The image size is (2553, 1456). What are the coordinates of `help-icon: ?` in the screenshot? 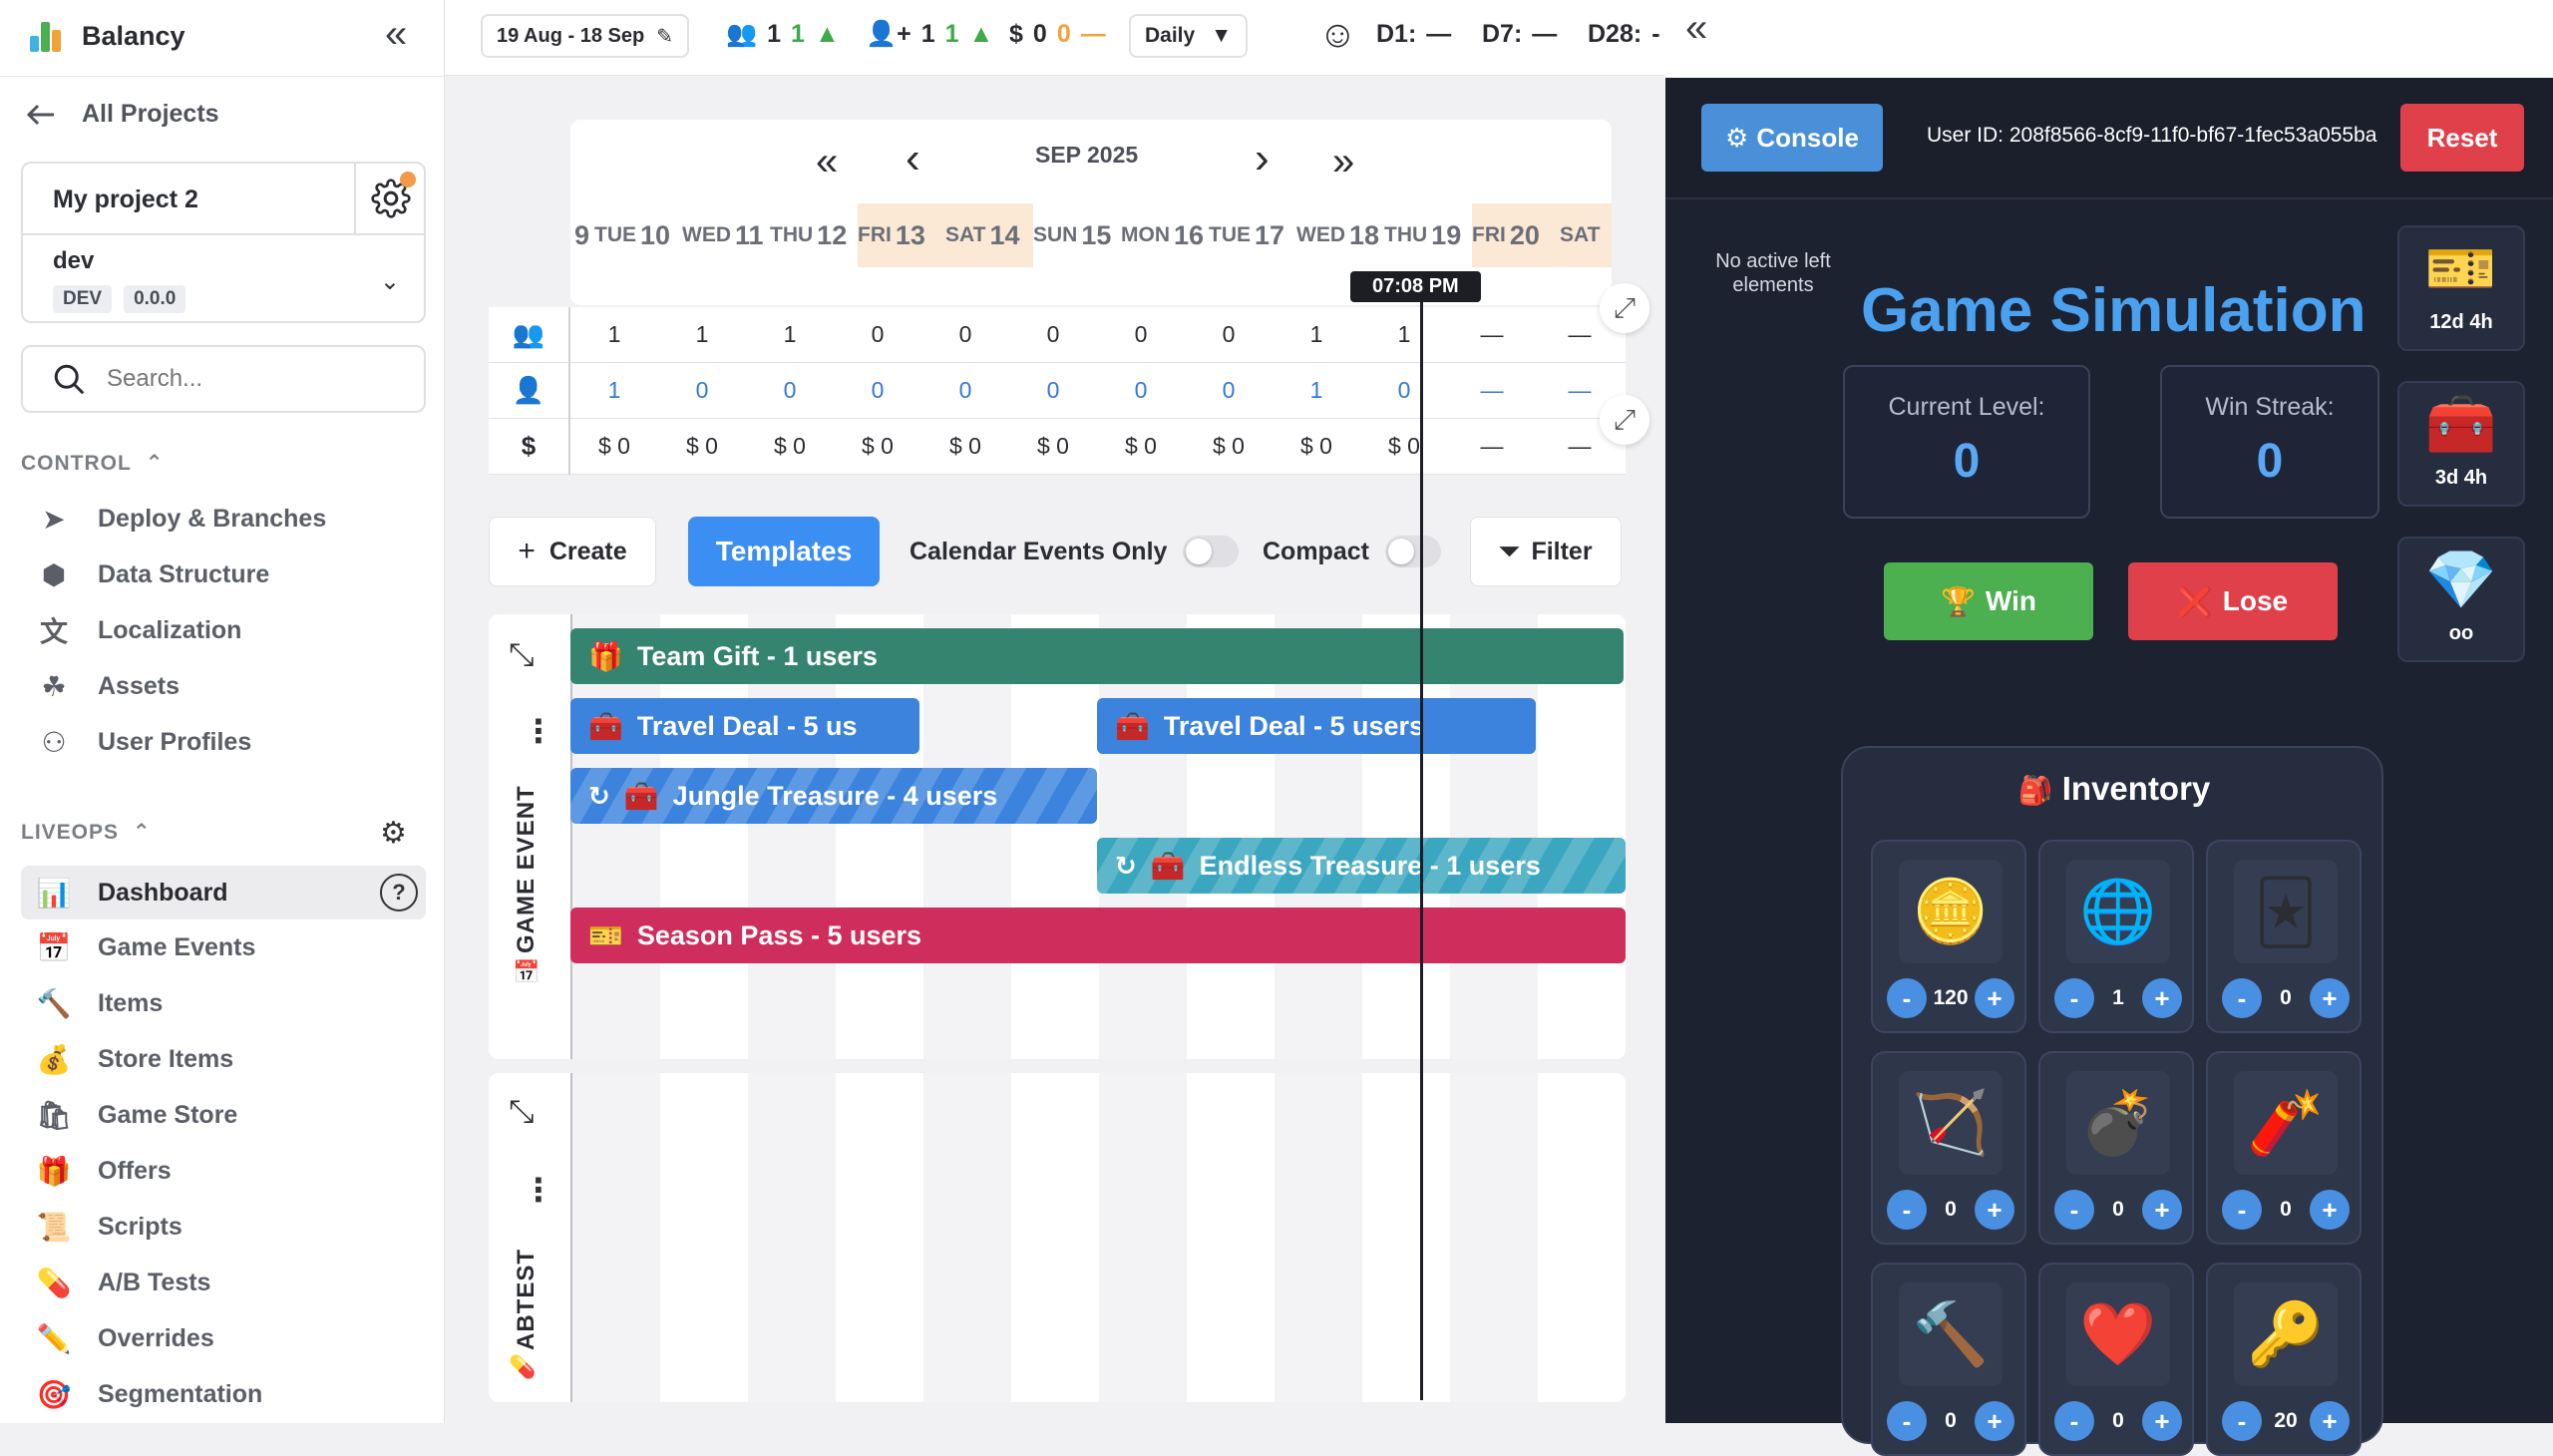 It's located at (399, 892).